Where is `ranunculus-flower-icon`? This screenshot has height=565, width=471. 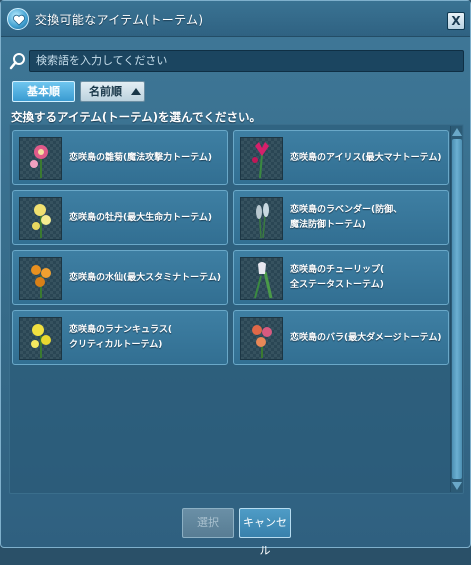
ranunculus-flower-icon is located at coordinates (40, 338).